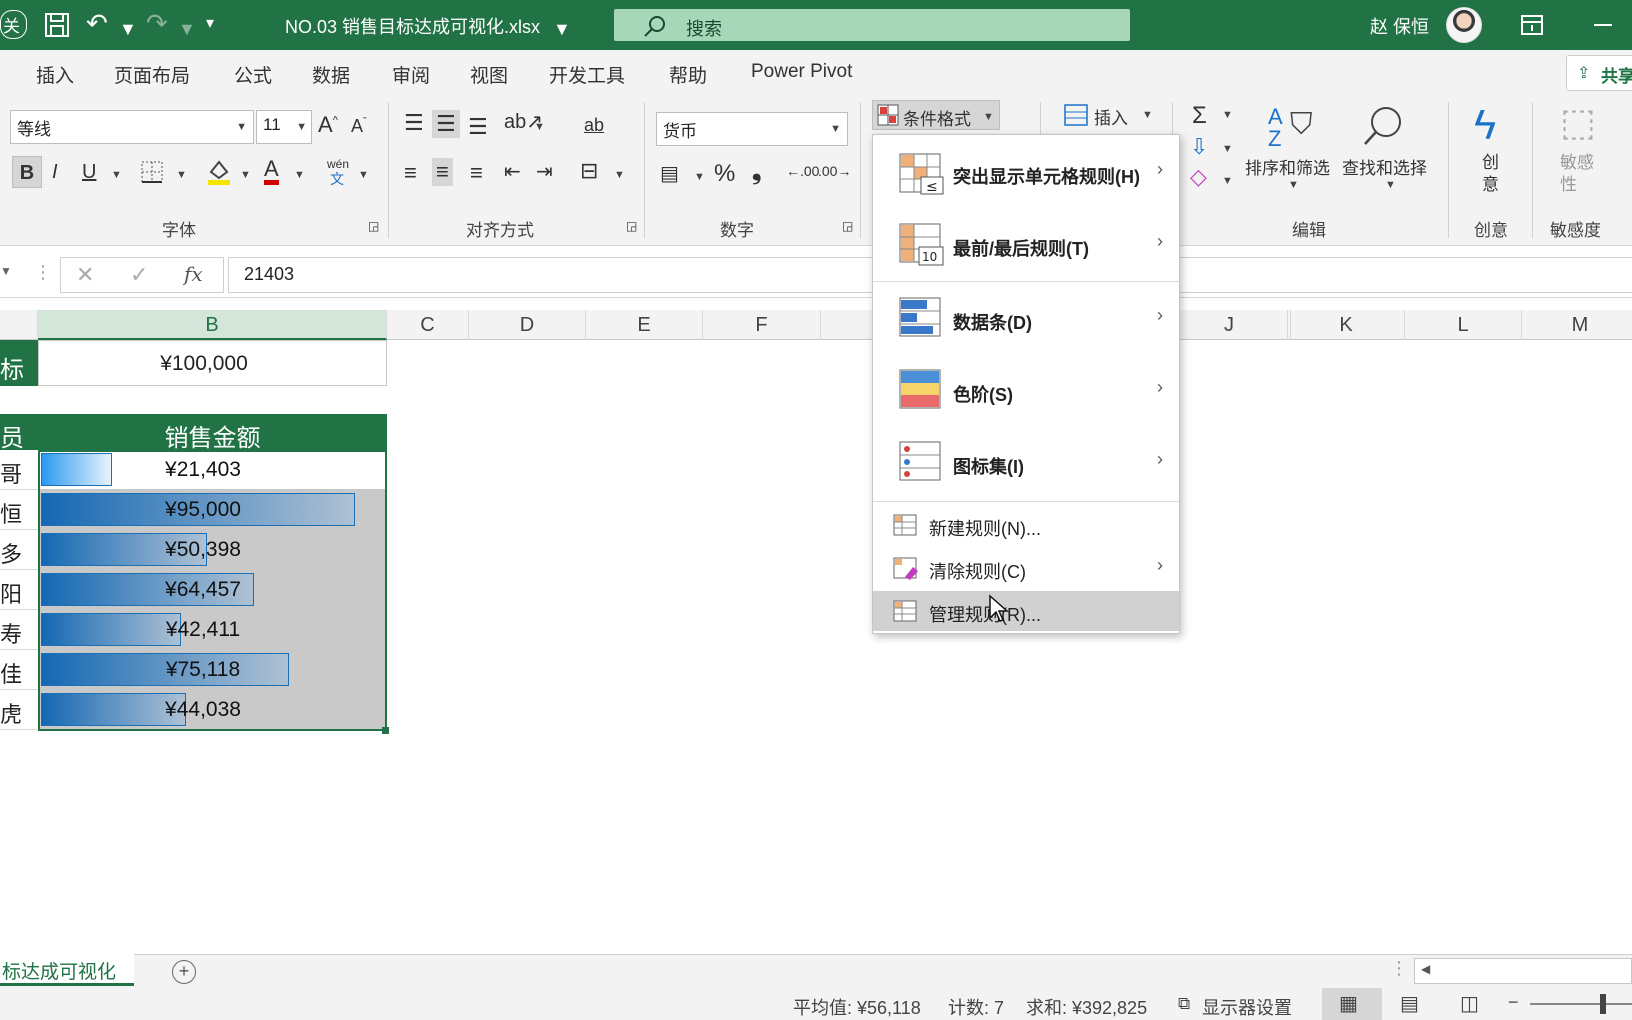 The height and width of the screenshot is (1020, 1632). What do you see at coordinates (631, 226) in the screenshot?
I see `alignment-dialog-launcher-icon: ◲` at bounding box center [631, 226].